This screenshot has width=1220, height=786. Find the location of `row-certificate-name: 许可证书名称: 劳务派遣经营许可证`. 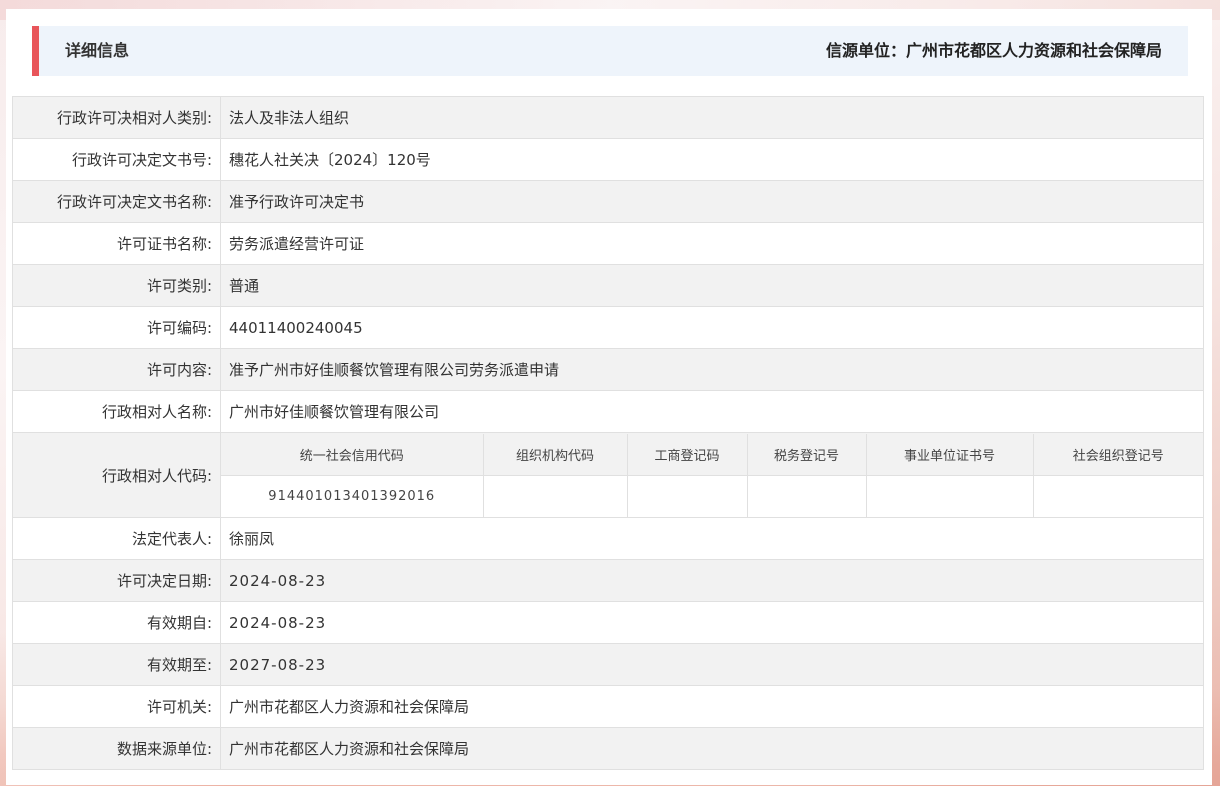

row-certificate-name: 许可证书名称: 劳务派遣经营许可证 is located at coordinates (608, 243).